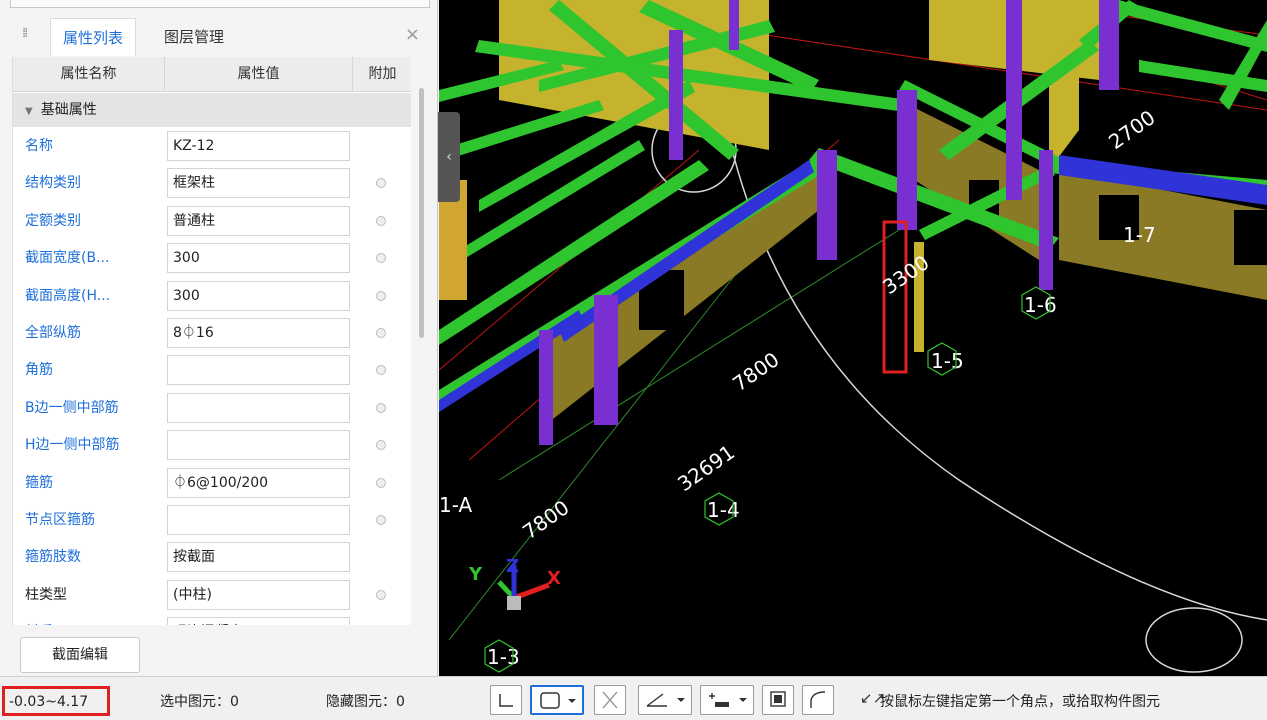 Image resolution: width=1267 pixels, height=720 pixels. I want to click on axis-label-1-6: 1-6, so click(1040, 305).